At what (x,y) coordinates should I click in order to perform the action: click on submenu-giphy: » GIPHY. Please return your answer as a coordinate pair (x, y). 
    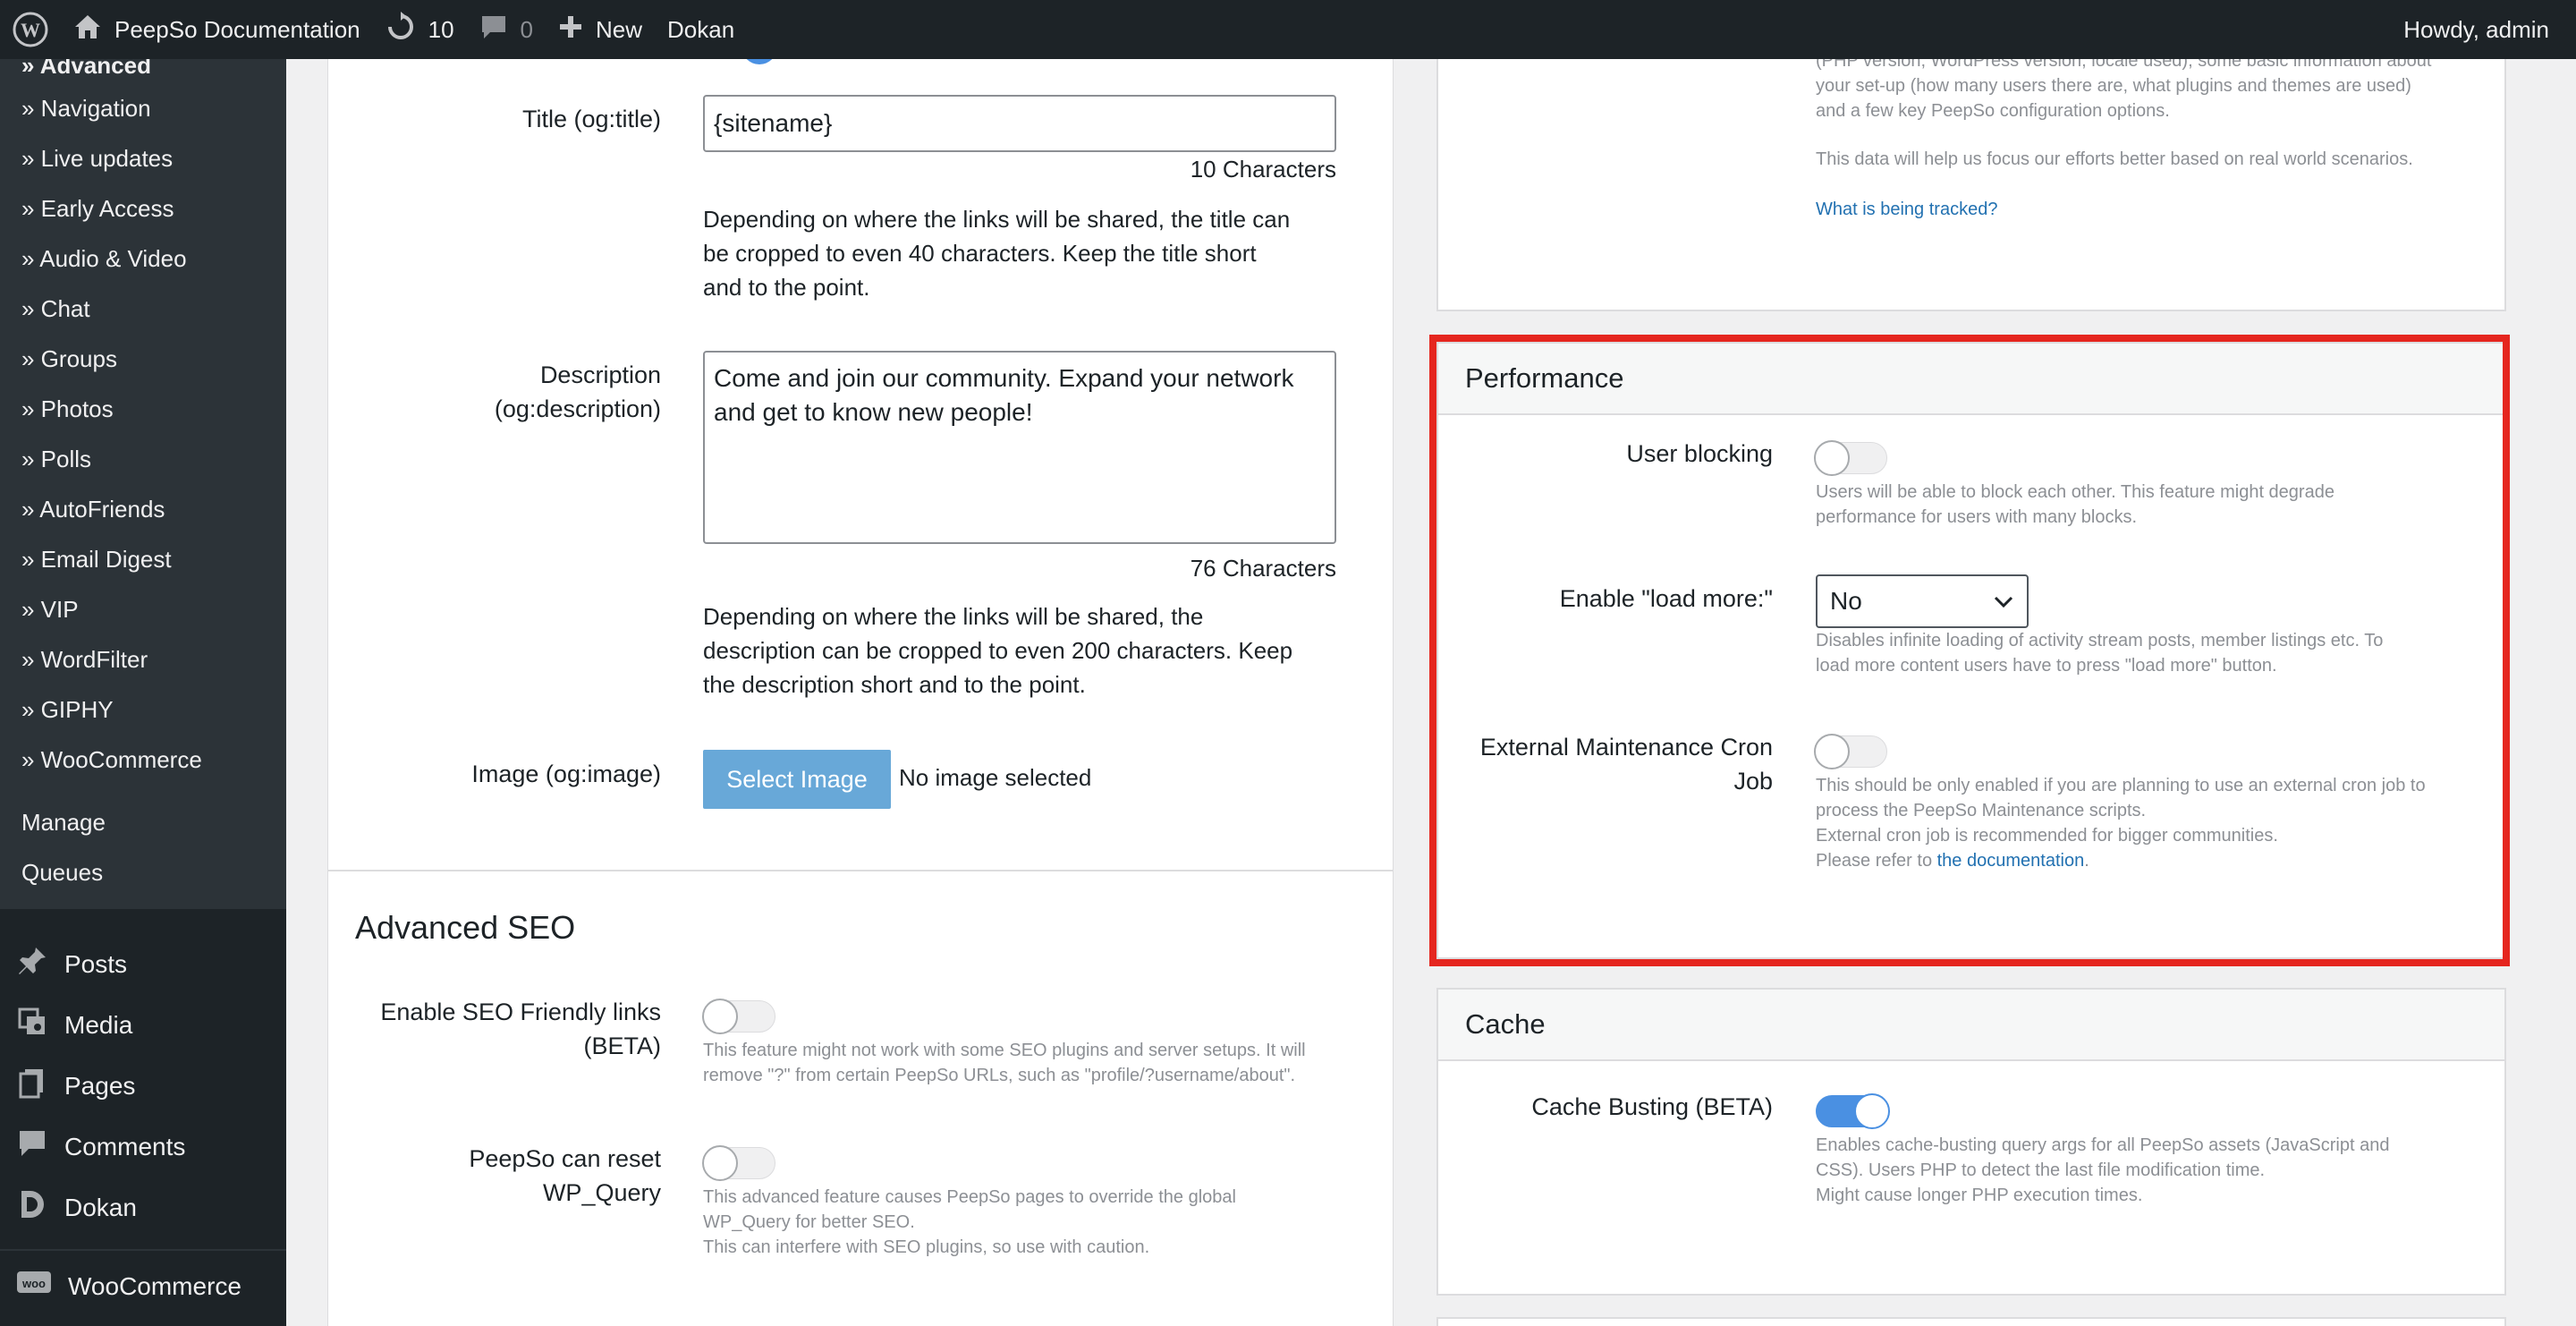
    Looking at the image, I should click on (67, 710).